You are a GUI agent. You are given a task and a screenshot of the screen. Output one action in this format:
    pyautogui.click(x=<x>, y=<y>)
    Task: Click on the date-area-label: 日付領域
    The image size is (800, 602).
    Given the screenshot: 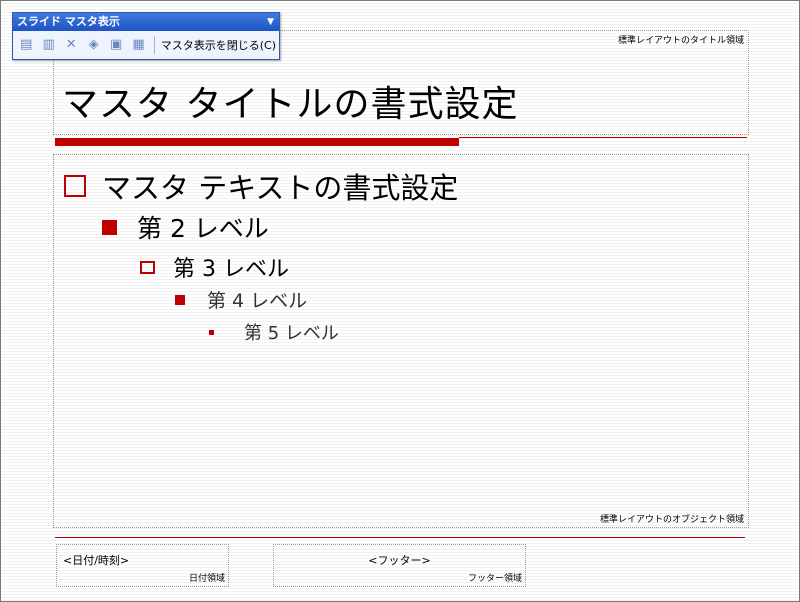 What is the action you would take?
    pyautogui.click(x=206, y=579)
    